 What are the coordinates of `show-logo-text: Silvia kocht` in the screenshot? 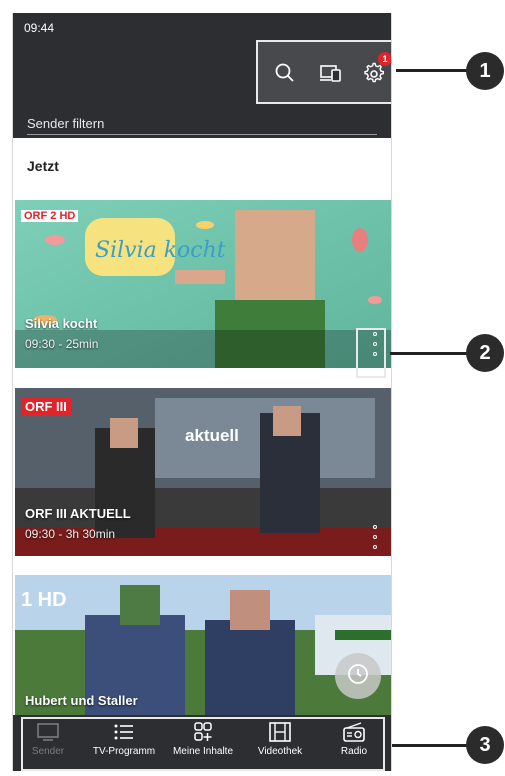 It's located at (160, 250).